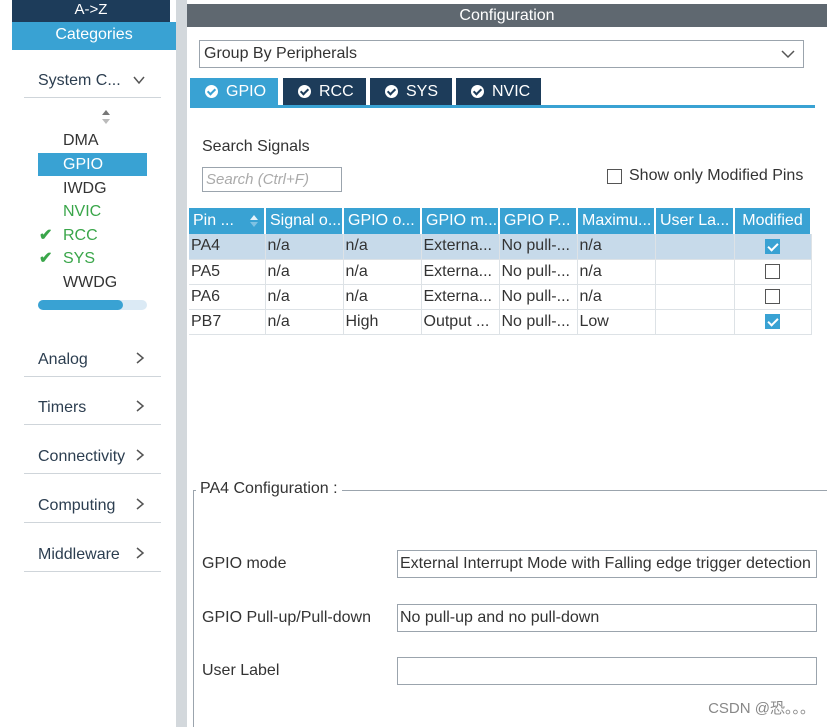 The height and width of the screenshot is (727, 827). Describe the element at coordinates (244, 563) in the screenshot. I see `gpio-mode-label: GPIO mode` at that location.